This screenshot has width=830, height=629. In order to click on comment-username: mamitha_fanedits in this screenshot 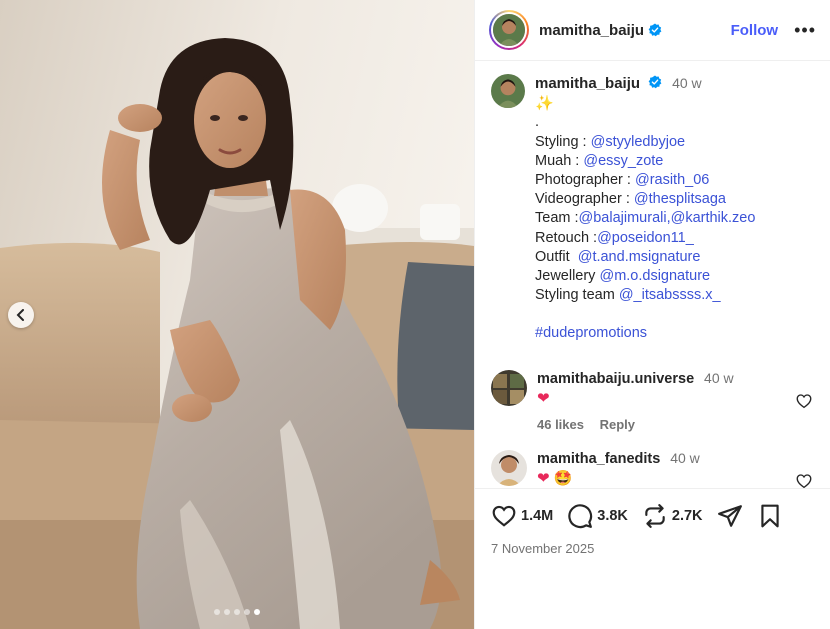, I will do `click(598, 459)`.